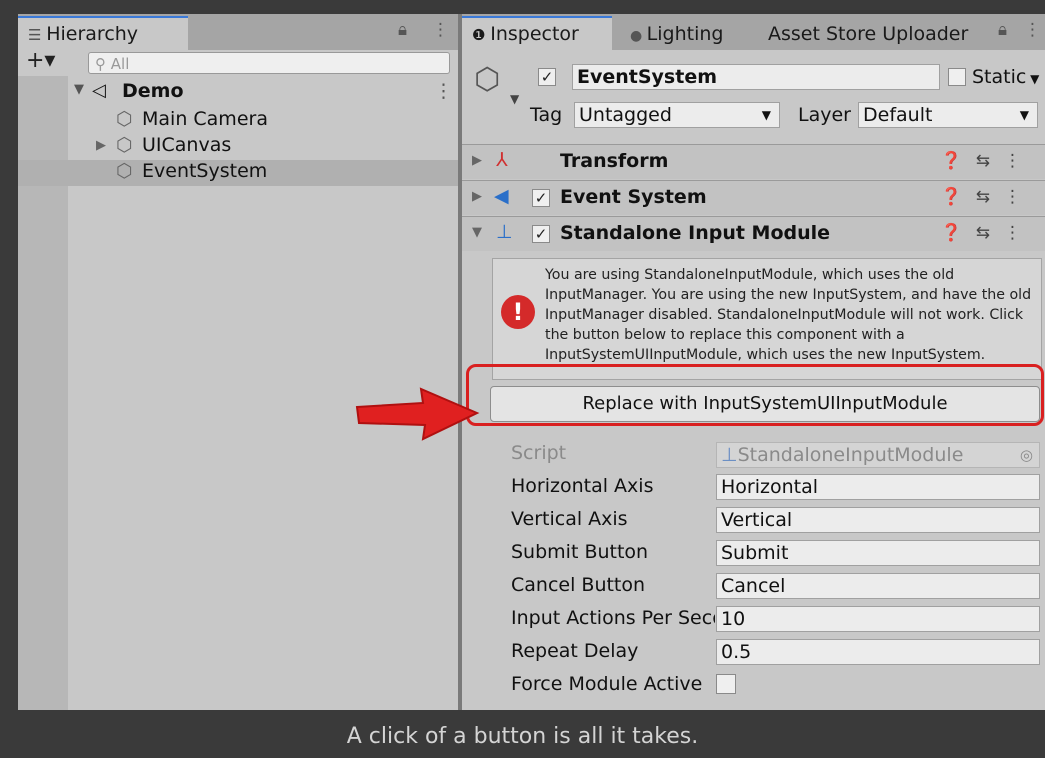 The height and width of the screenshot is (758, 1045). Describe the element at coordinates (539, 453) in the screenshot. I see `script-label: Script` at that location.